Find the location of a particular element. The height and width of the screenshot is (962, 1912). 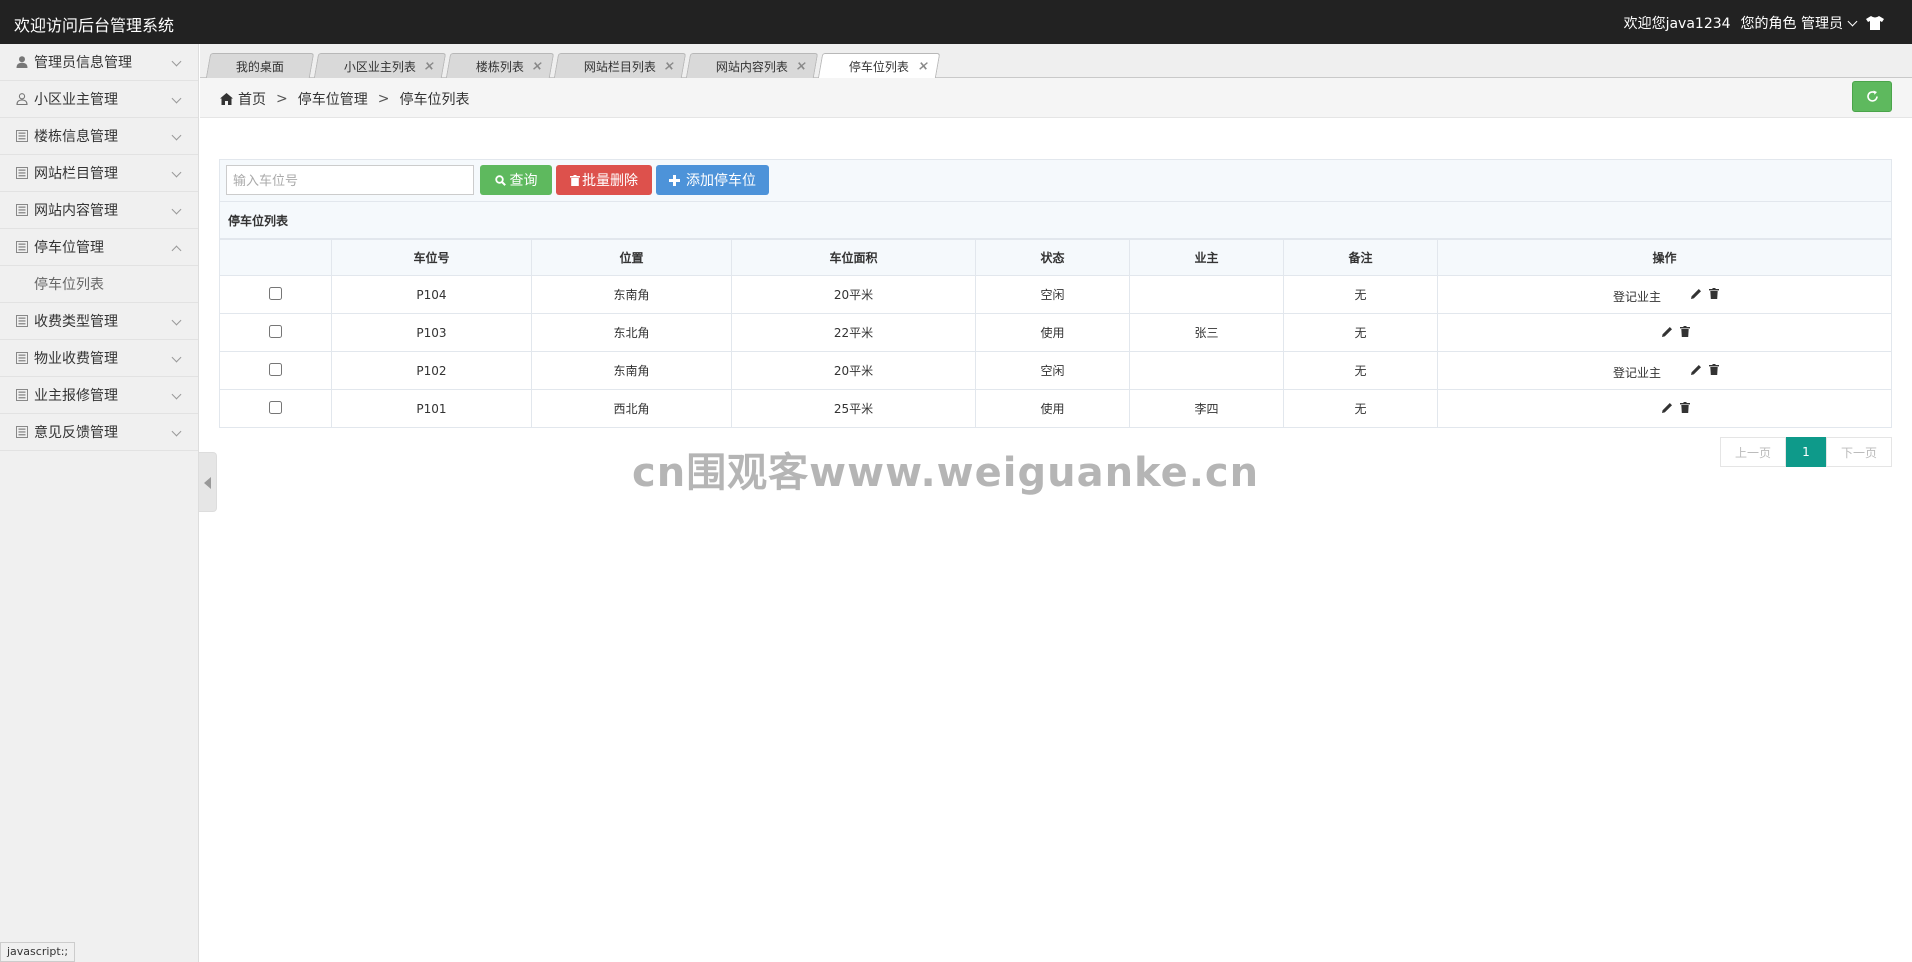

tab-content-list: 网站内容列表 × is located at coordinates (752, 65).